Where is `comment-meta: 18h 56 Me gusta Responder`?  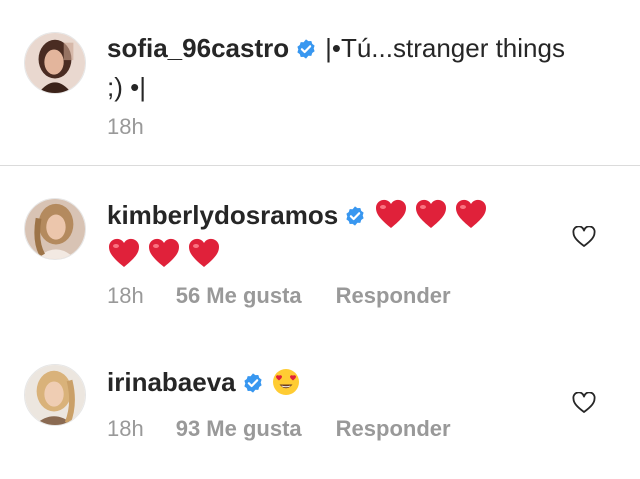
comment-meta: 18h 56 Me gusta Responder is located at coordinates (279, 296).